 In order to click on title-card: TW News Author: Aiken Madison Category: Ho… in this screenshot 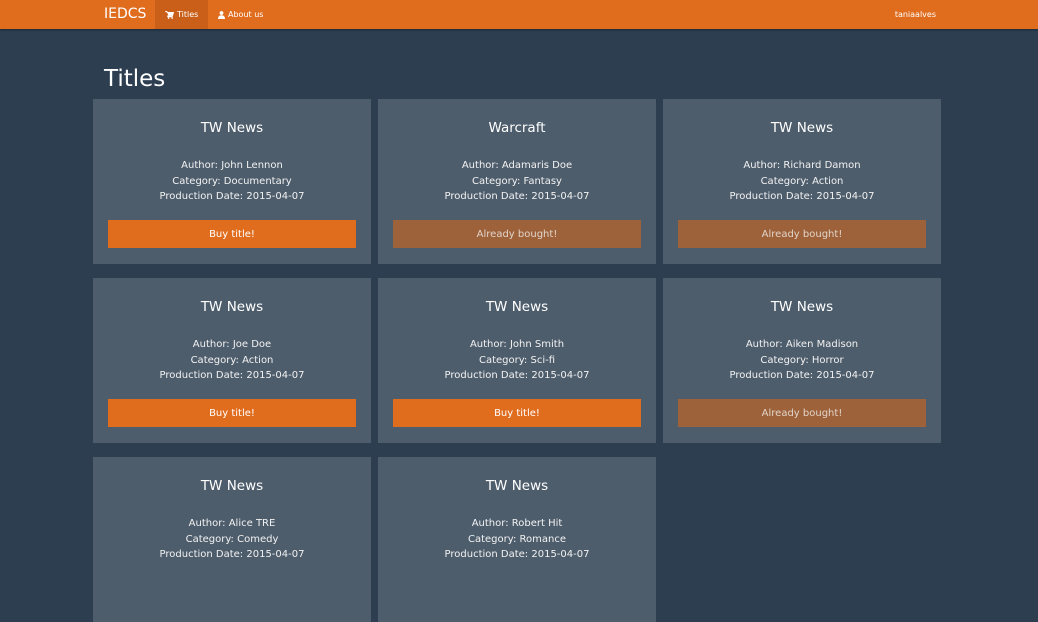, I will do `click(802, 360)`.